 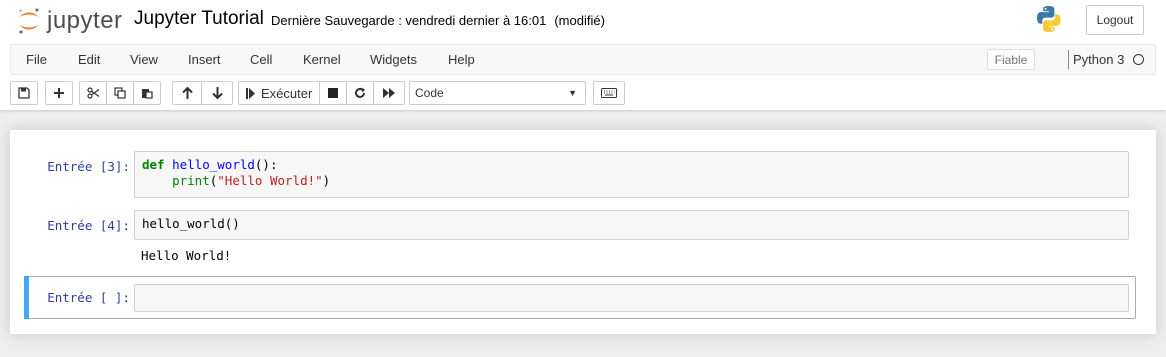 I want to click on cut-icon, so click(x=92, y=93).